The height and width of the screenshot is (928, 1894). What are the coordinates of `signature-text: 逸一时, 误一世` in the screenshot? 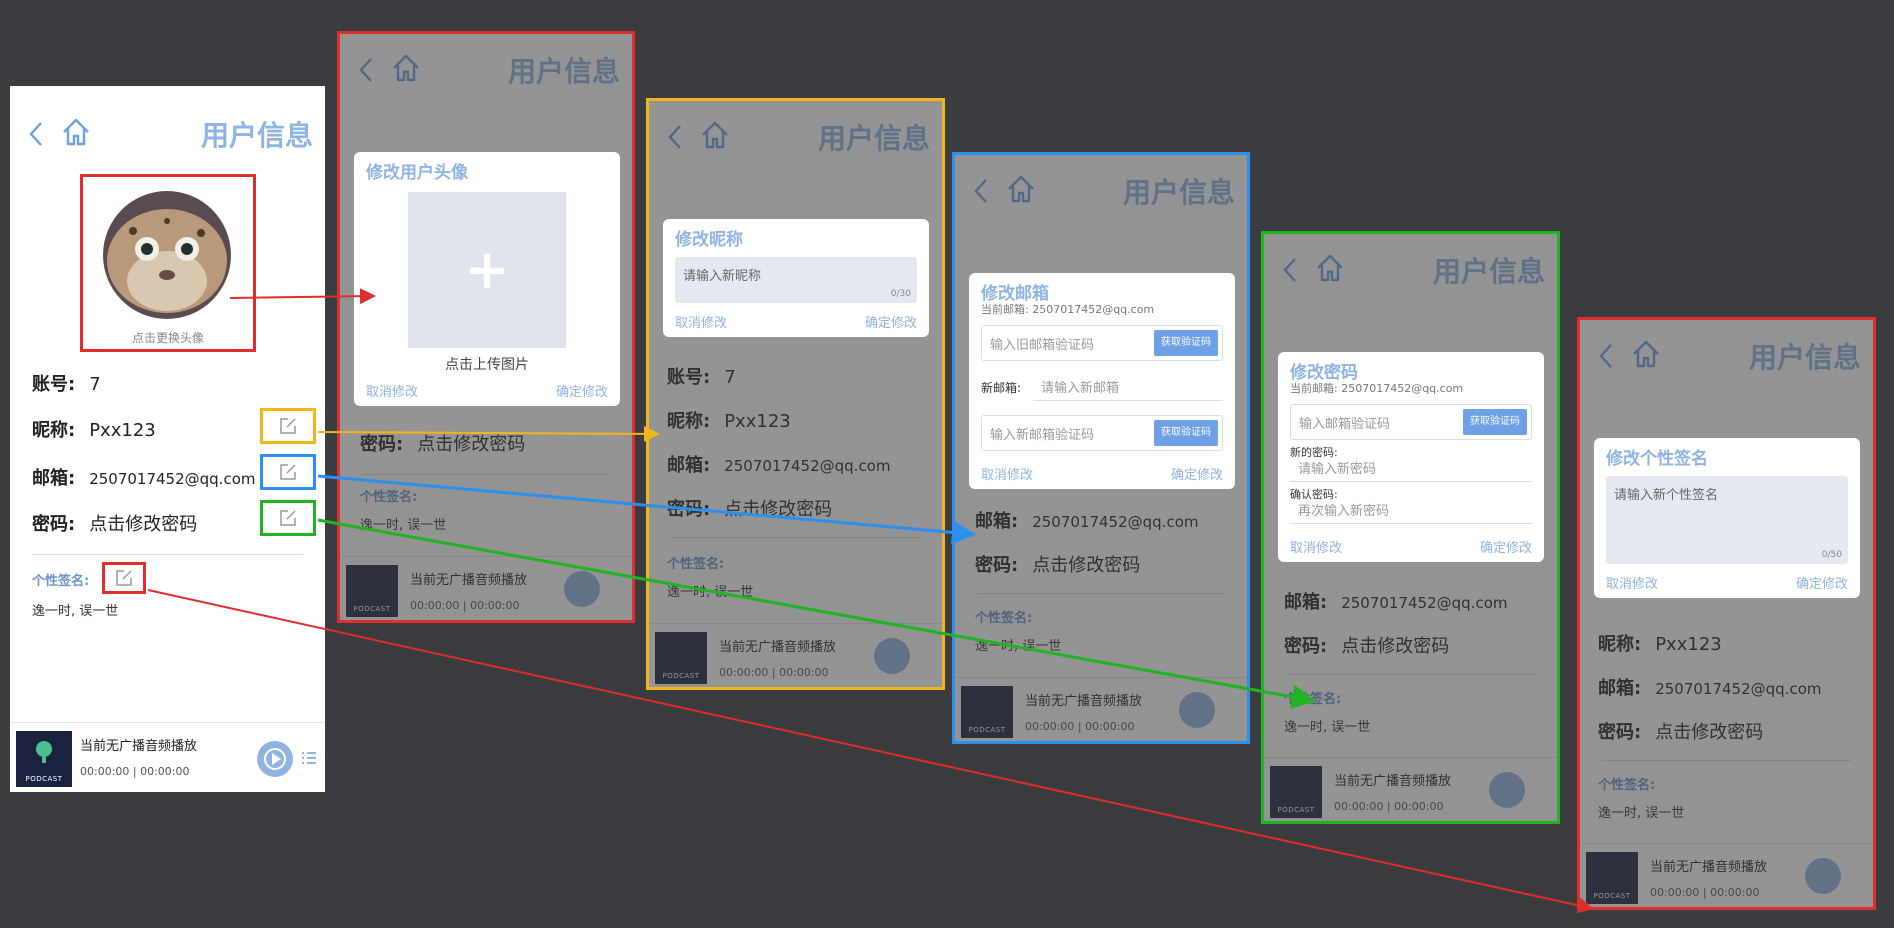 It's located at (75, 611).